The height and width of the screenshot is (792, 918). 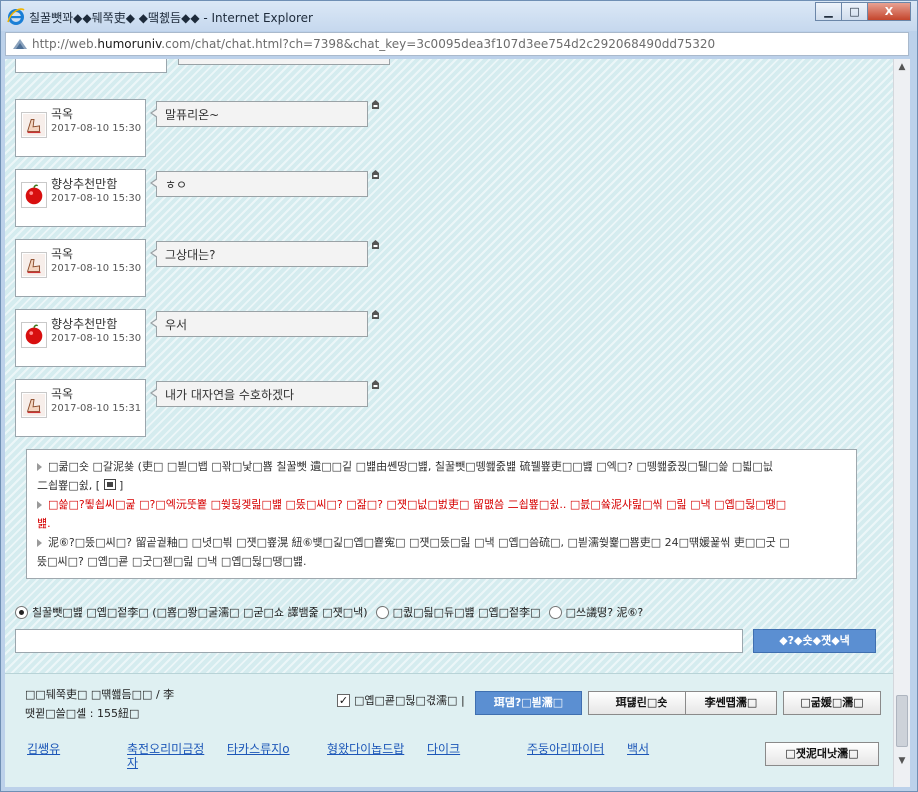 What do you see at coordinates (121, 485) in the screenshot?
I see `notice-text-1c: ]` at bounding box center [121, 485].